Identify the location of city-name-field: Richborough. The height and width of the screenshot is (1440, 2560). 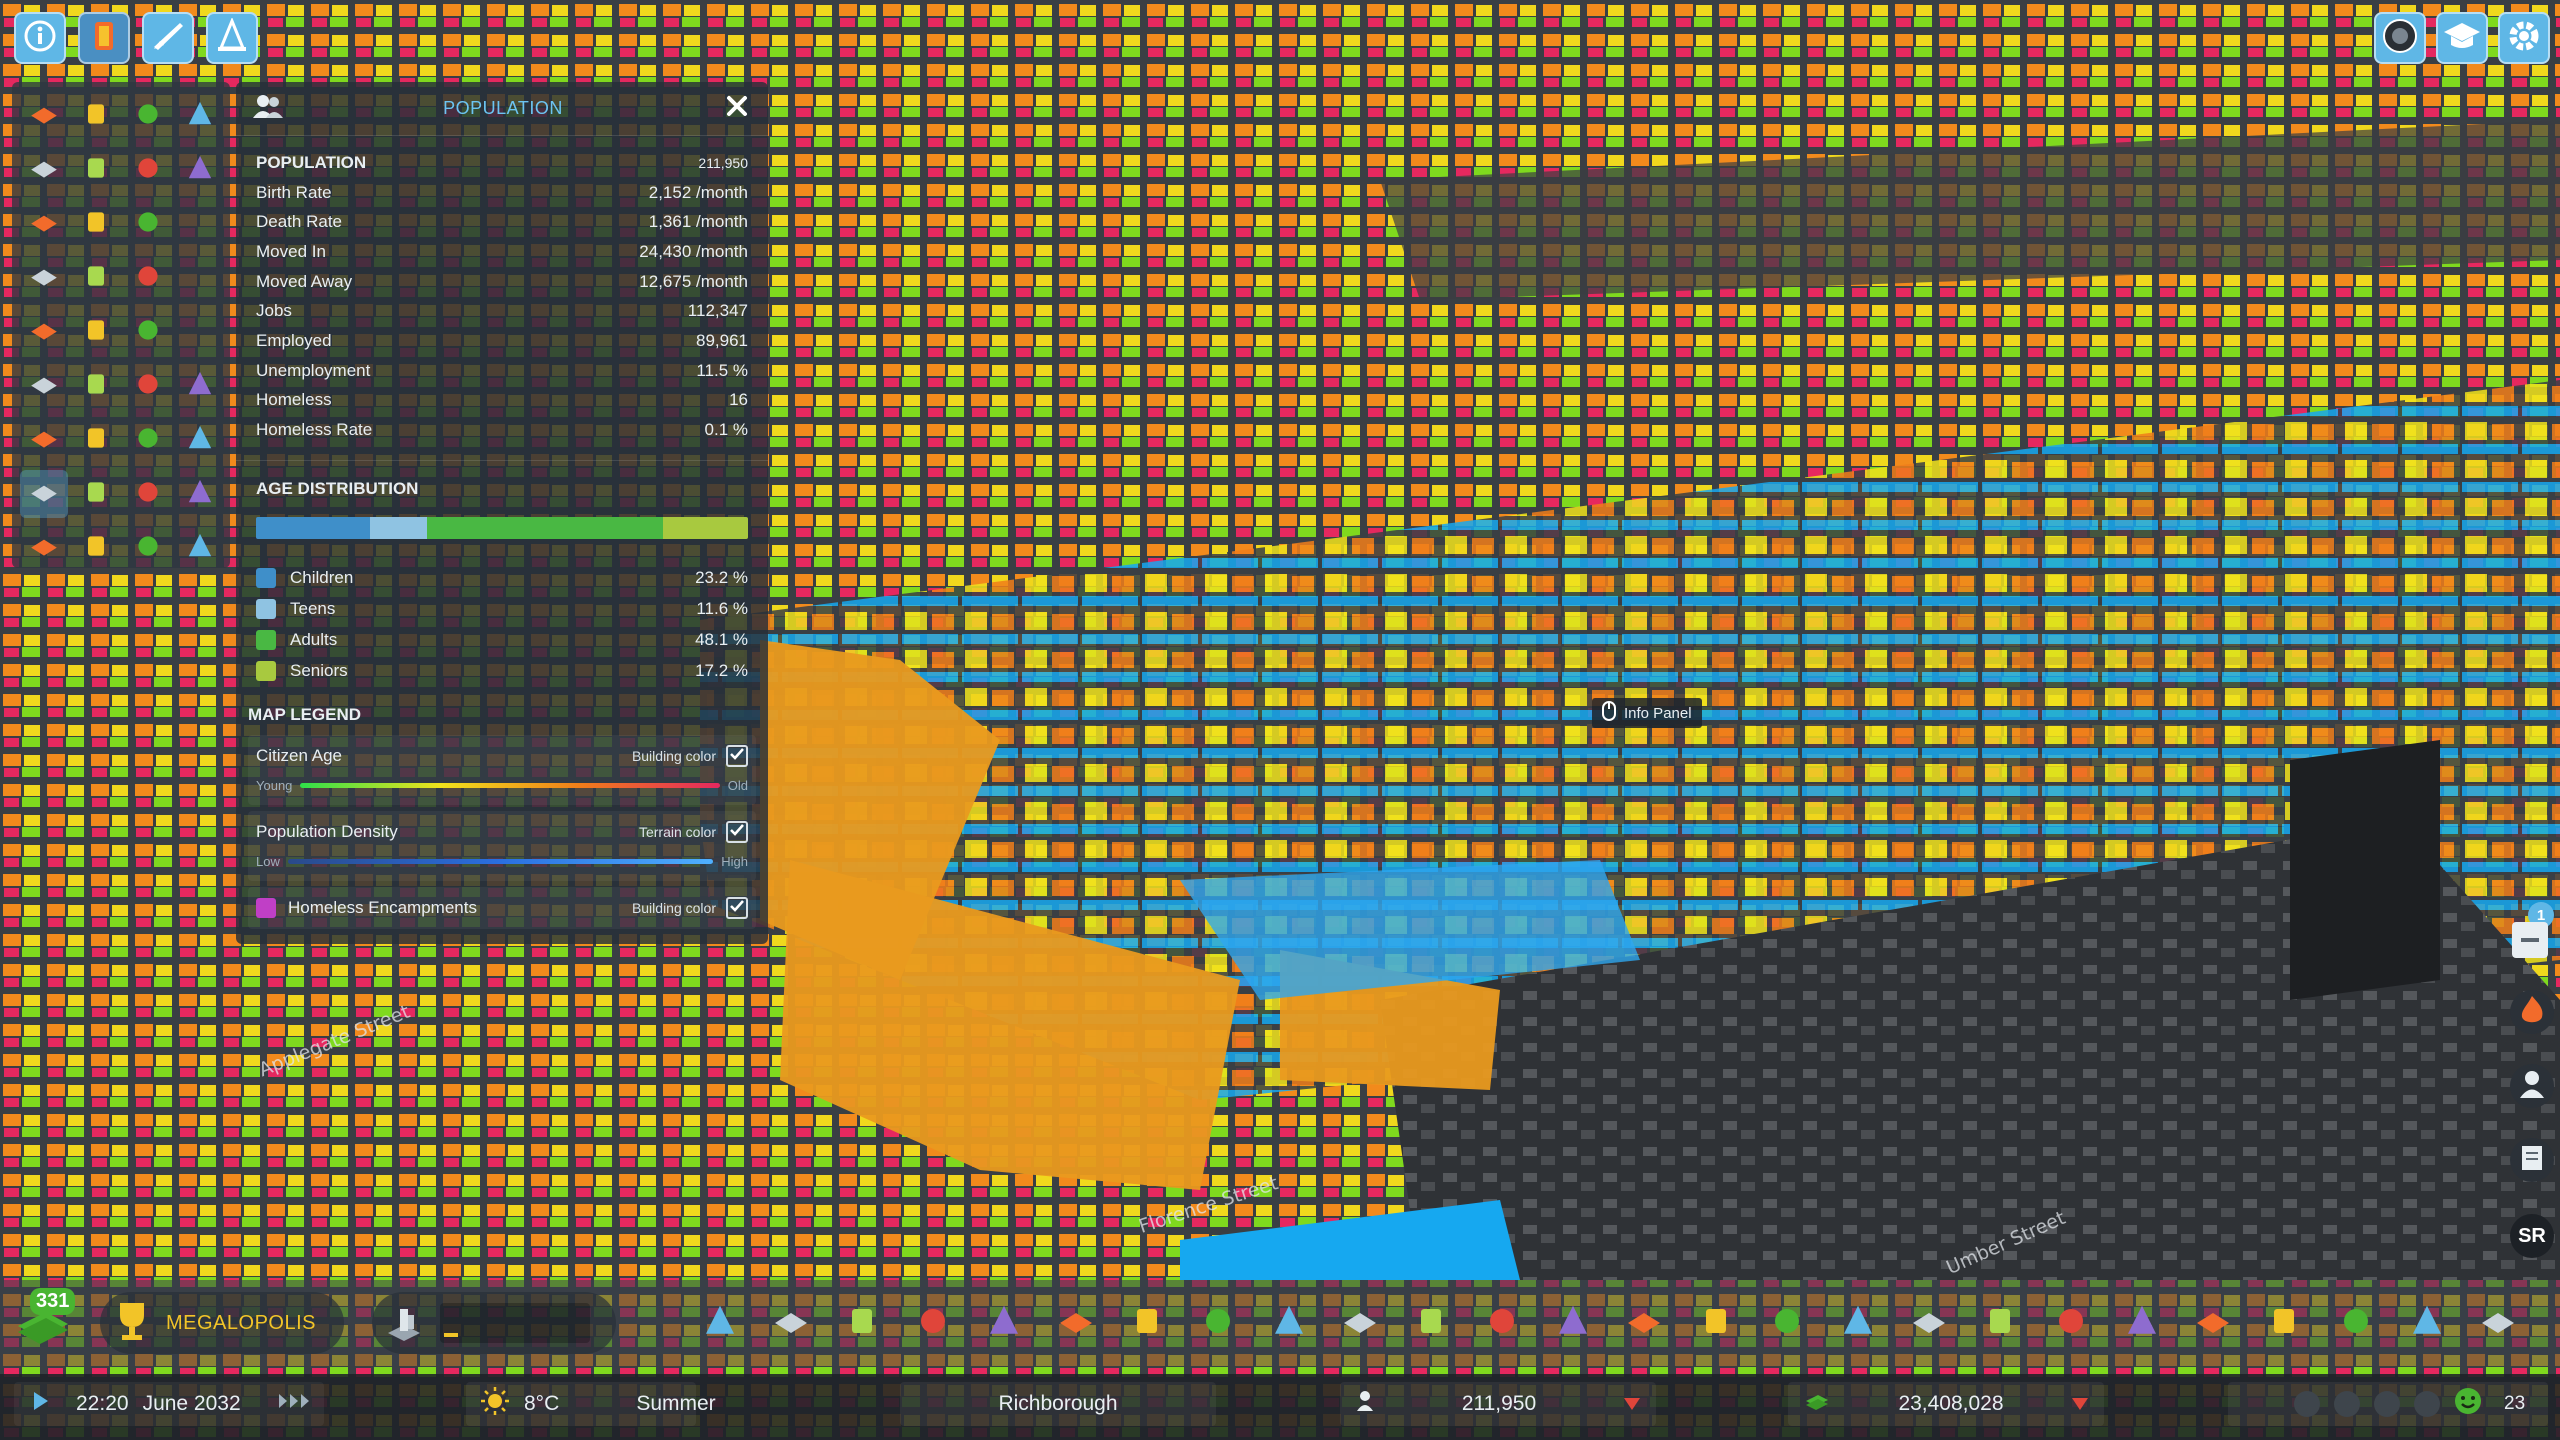
(1058, 1404).